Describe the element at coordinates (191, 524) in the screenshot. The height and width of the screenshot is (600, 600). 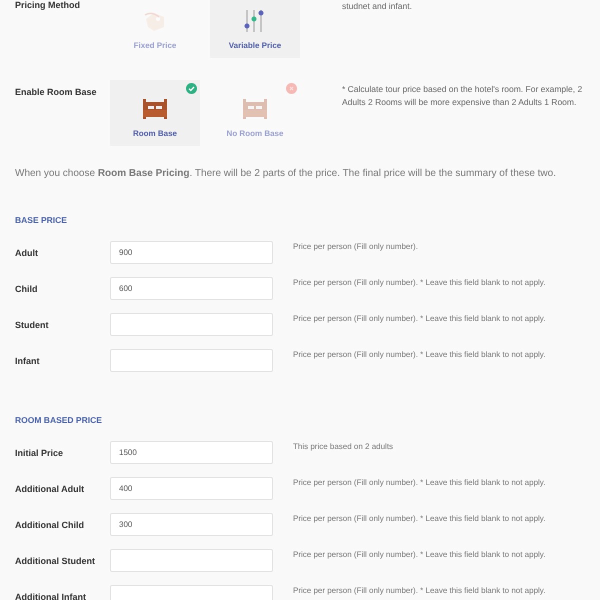
I see `price-field: 300` at that location.